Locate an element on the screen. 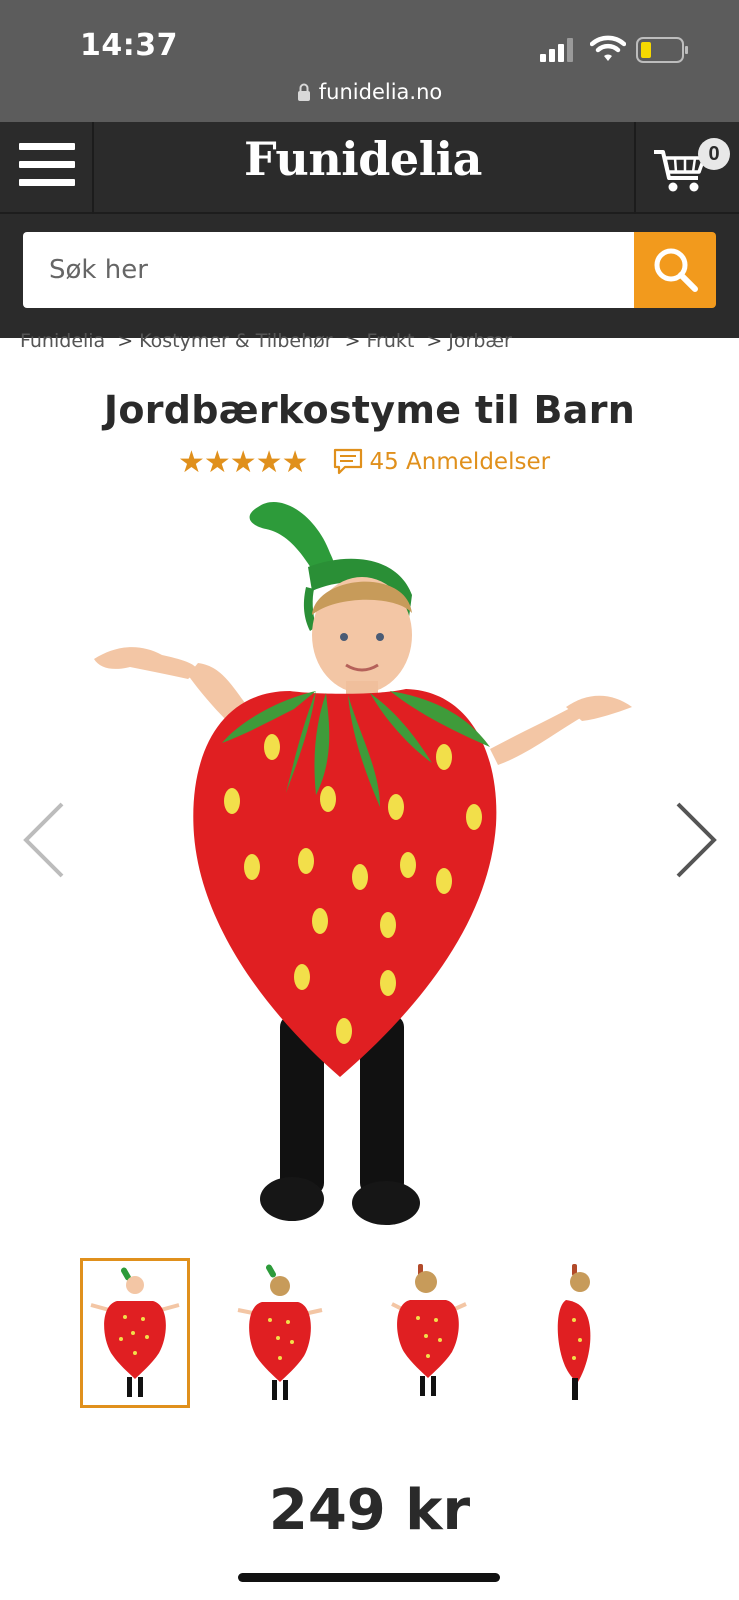  site-header: Funidelia 0 is located at coordinates (369, 168).